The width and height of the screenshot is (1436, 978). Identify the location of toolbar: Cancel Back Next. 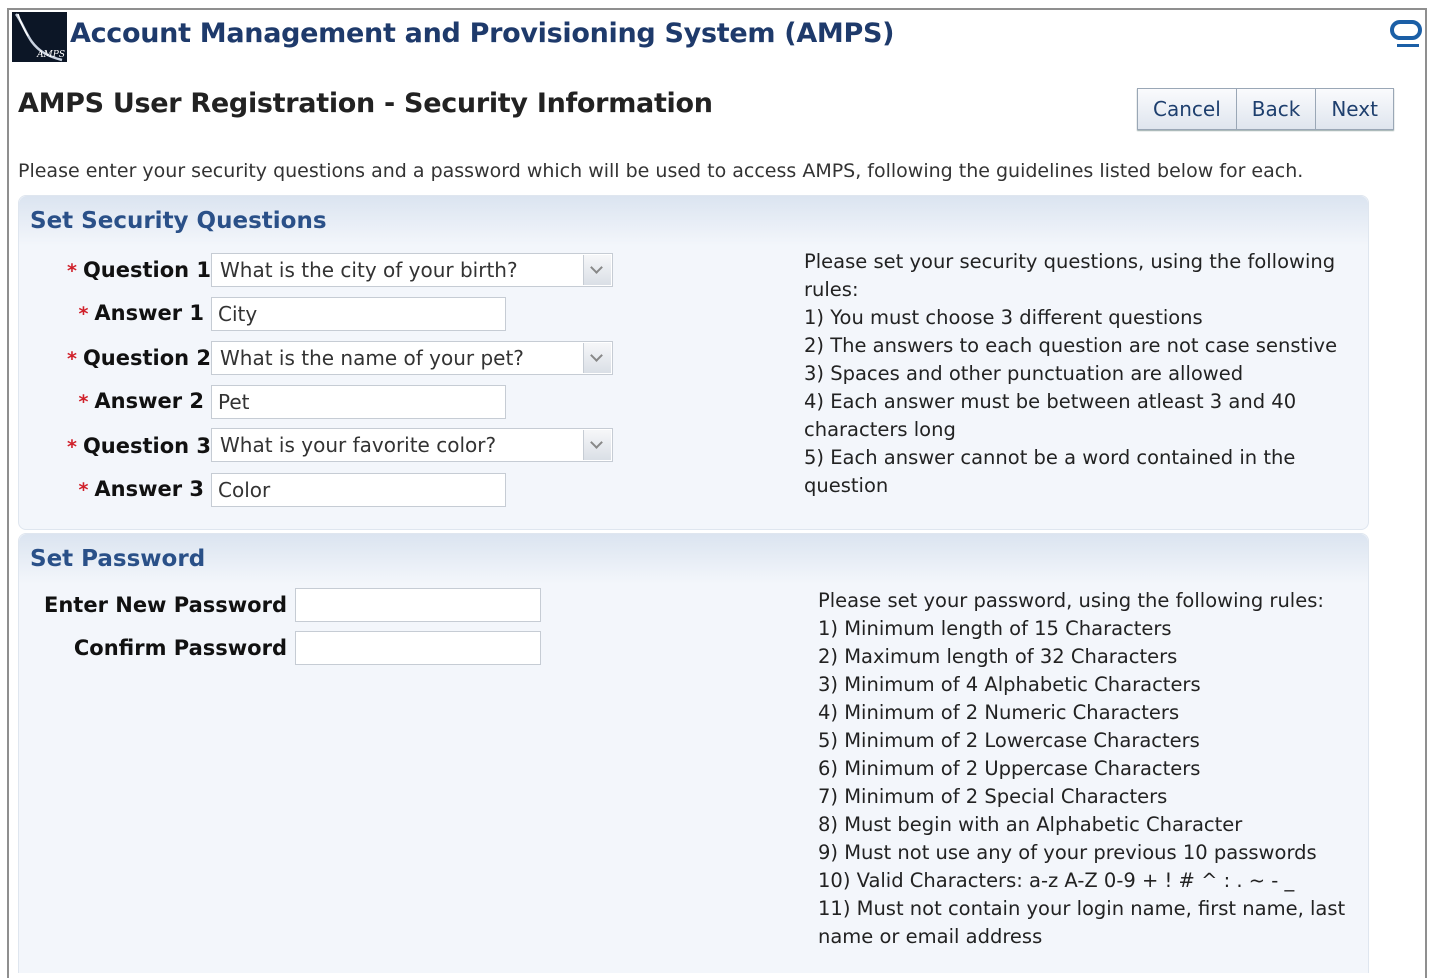
(1265, 109).